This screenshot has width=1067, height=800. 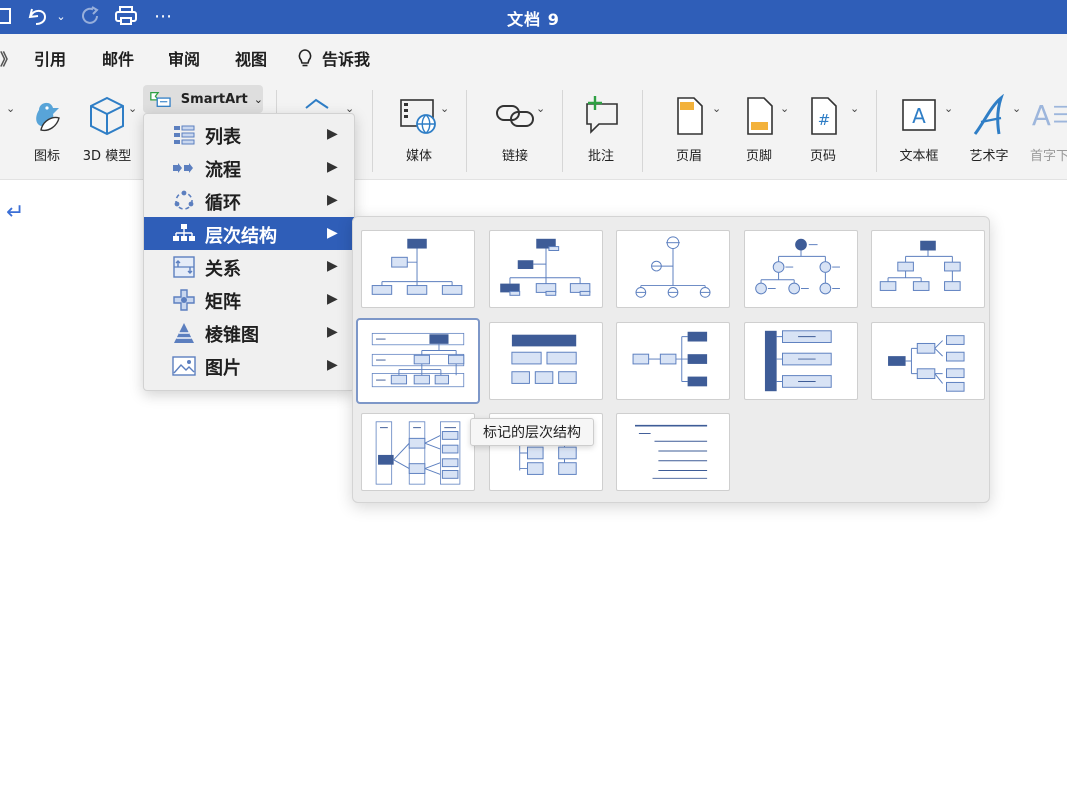 What do you see at coordinates (241, 236) in the screenshot?
I see `menu-item-label: 层次结构` at bounding box center [241, 236].